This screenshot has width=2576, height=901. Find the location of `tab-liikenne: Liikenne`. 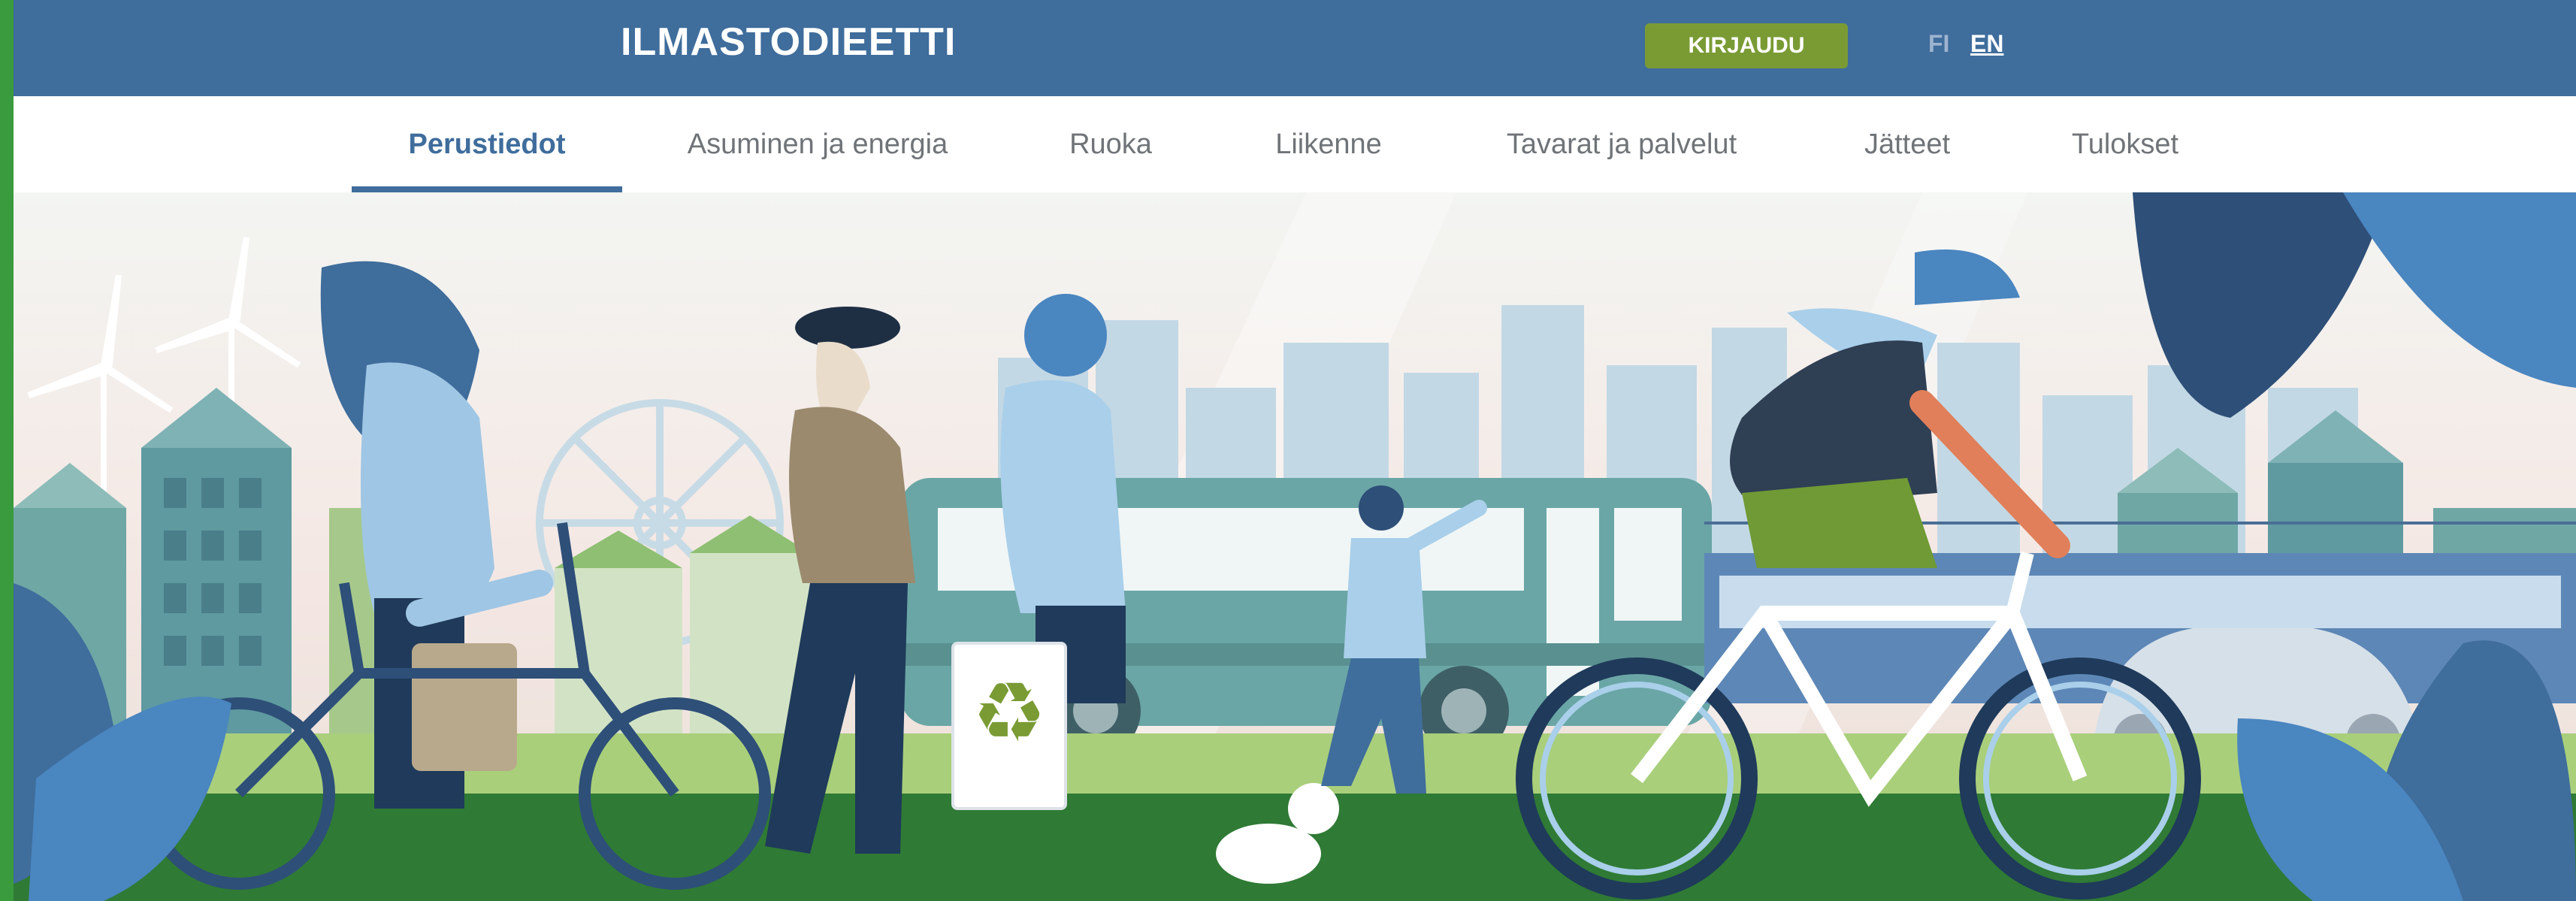

tab-liikenne: Liikenne is located at coordinates (1329, 144).